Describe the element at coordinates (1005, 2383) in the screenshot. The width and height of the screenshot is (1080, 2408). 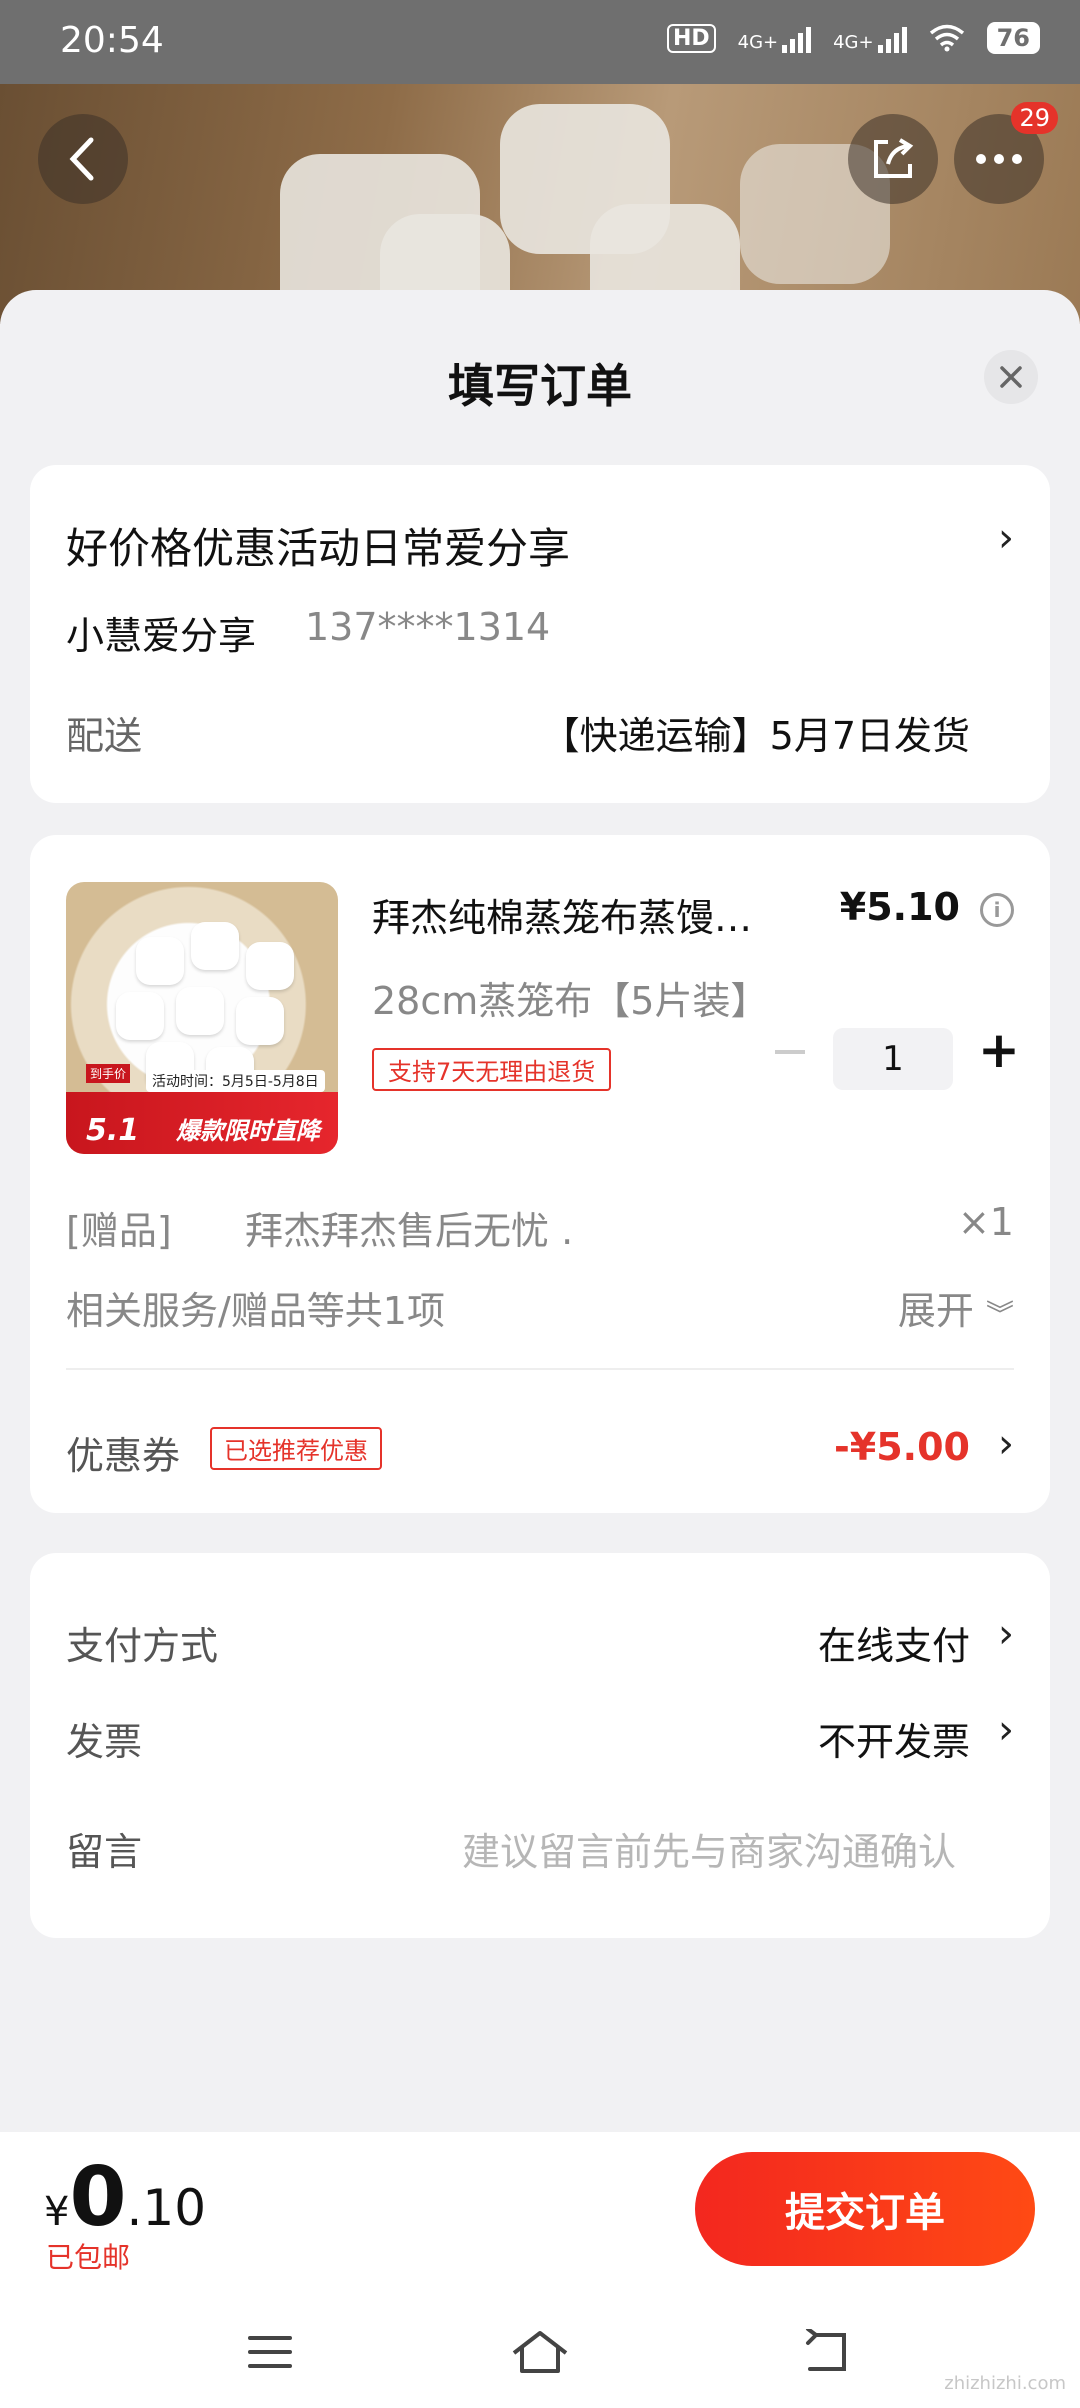
I see `watermark: zhizhizhi.com` at that location.